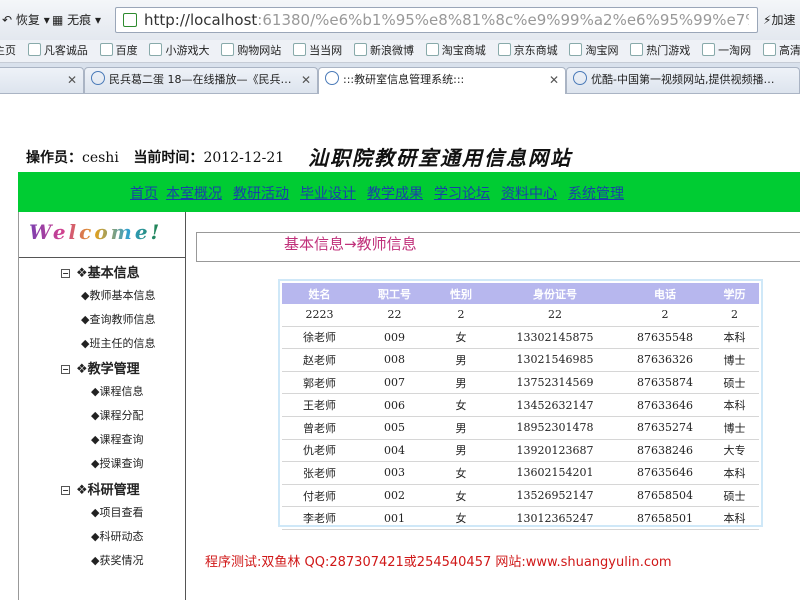  I want to click on table-cell: 87635274, so click(665, 428).